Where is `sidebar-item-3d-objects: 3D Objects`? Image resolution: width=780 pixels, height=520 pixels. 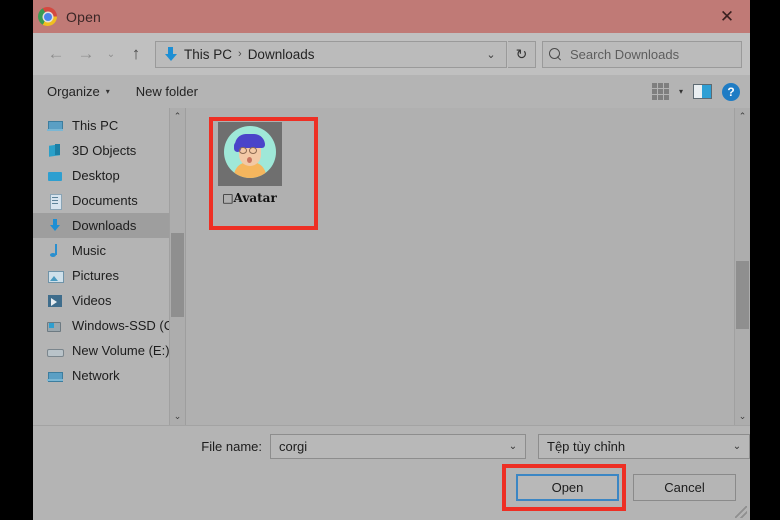 sidebar-item-3d-objects: 3D Objects is located at coordinates (109, 150).